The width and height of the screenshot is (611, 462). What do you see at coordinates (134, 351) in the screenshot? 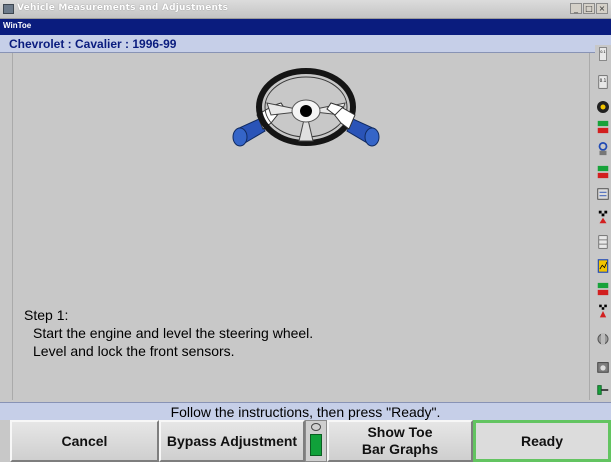
I see `step-line: Level and lock the front sensors.` at bounding box center [134, 351].